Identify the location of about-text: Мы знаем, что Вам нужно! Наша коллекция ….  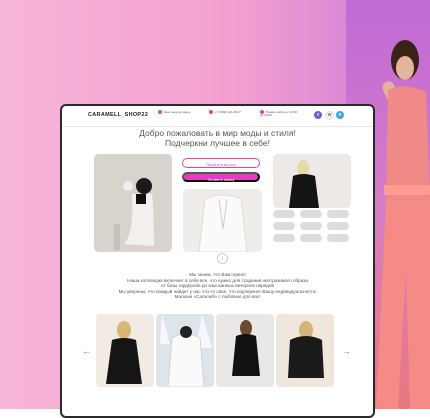
(217, 286).